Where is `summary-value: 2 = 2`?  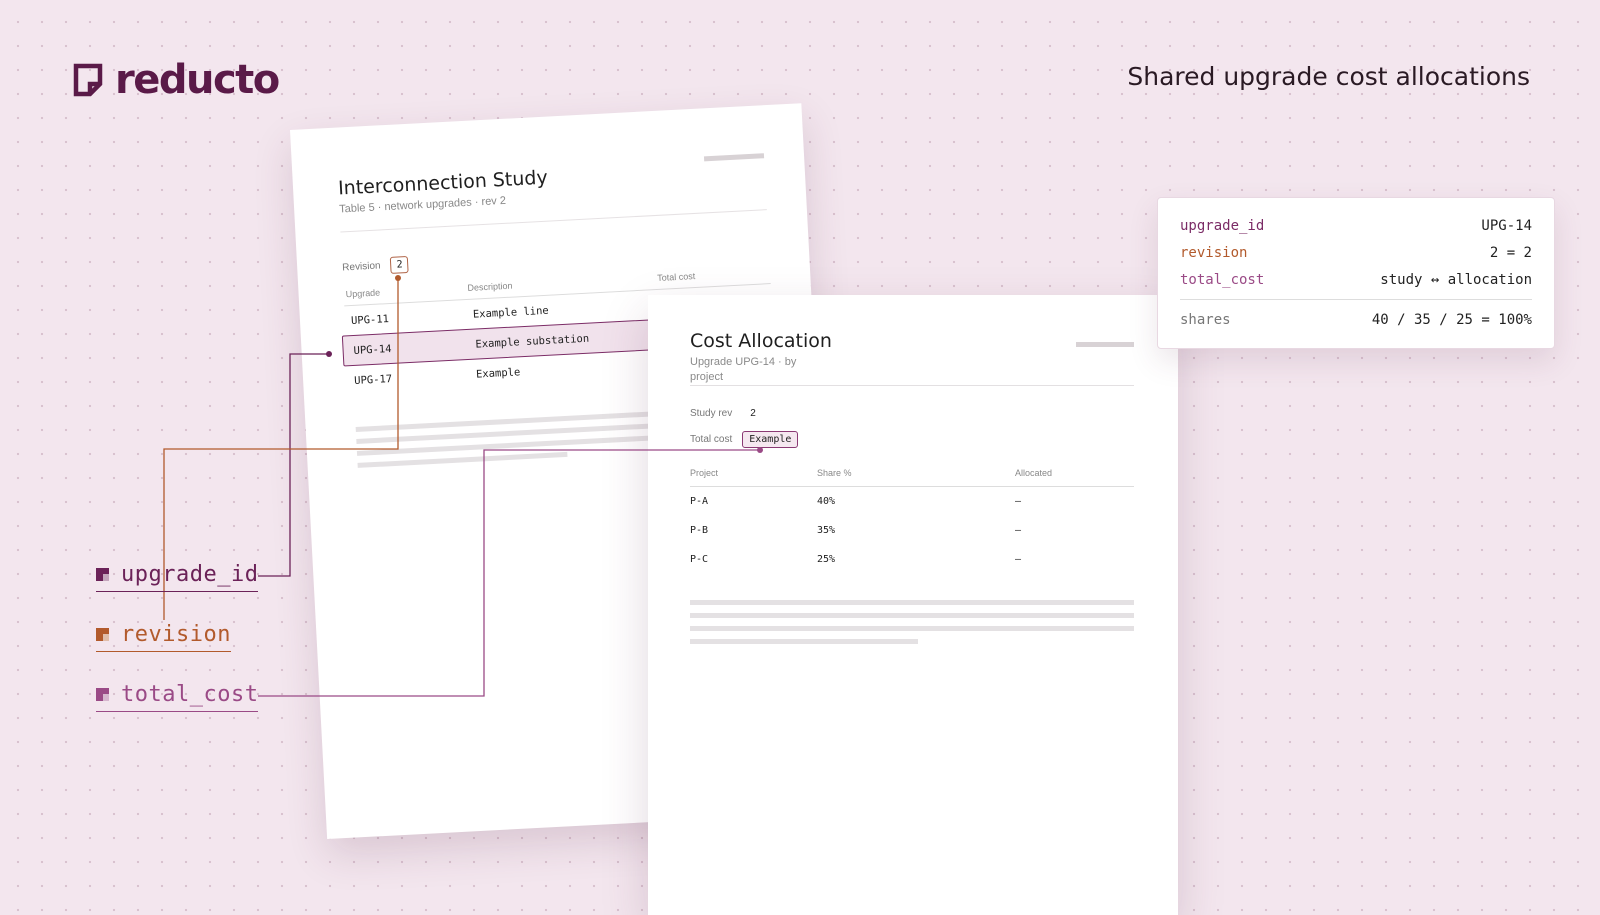 summary-value: 2 = 2 is located at coordinates (1510, 253).